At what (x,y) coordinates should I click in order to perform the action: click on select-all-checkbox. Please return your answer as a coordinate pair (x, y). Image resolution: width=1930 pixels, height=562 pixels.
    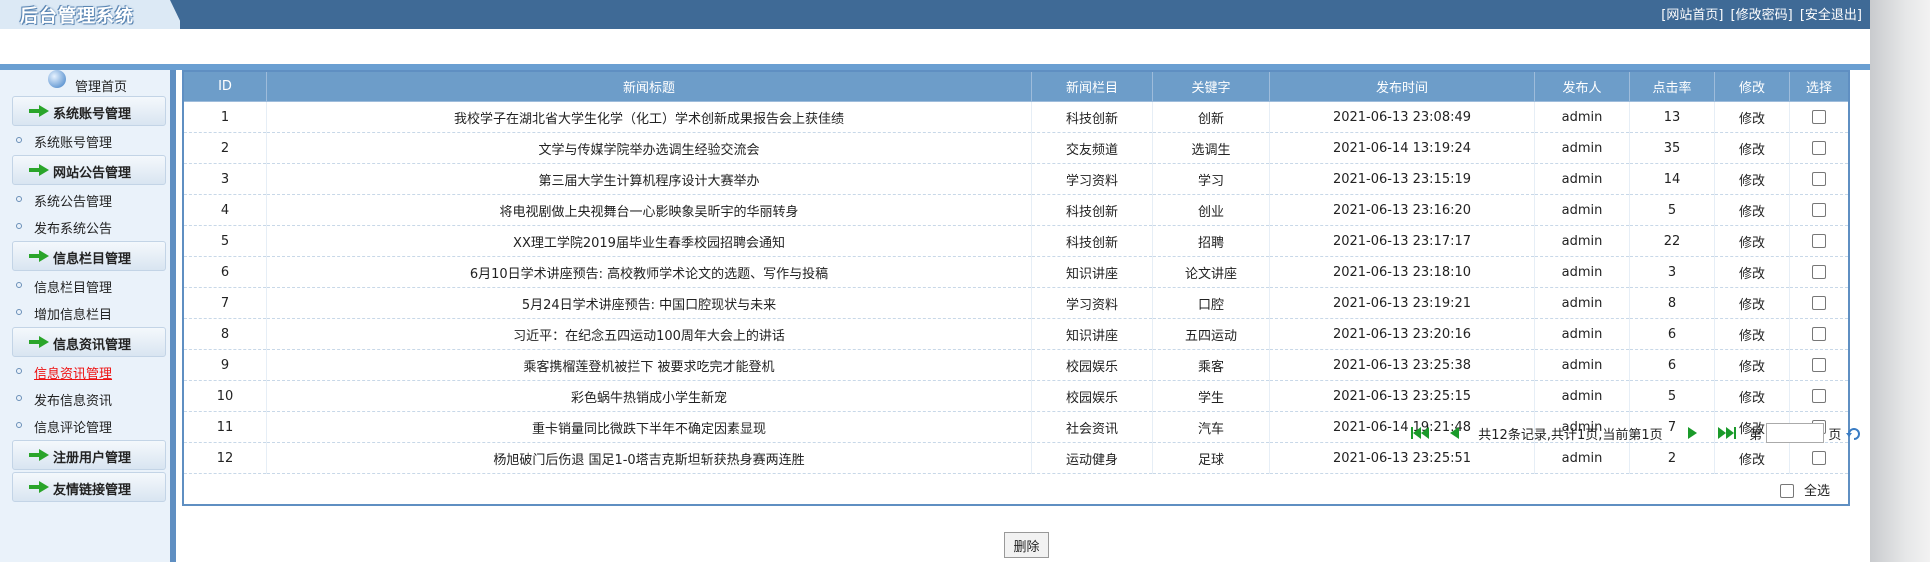
    Looking at the image, I should click on (1786, 491).